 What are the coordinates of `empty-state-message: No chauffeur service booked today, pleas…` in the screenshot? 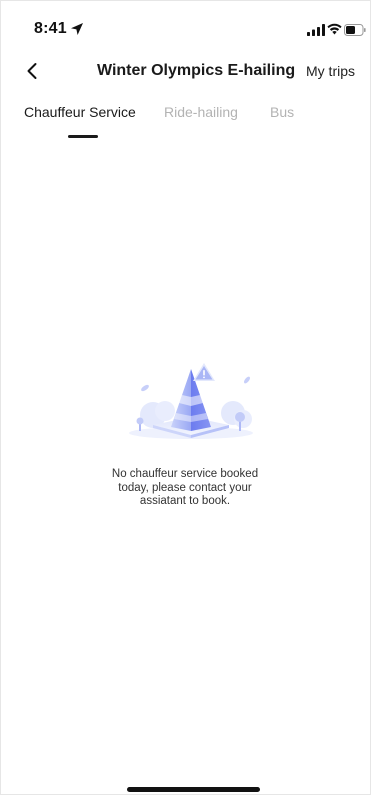 It's located at (185, 488).